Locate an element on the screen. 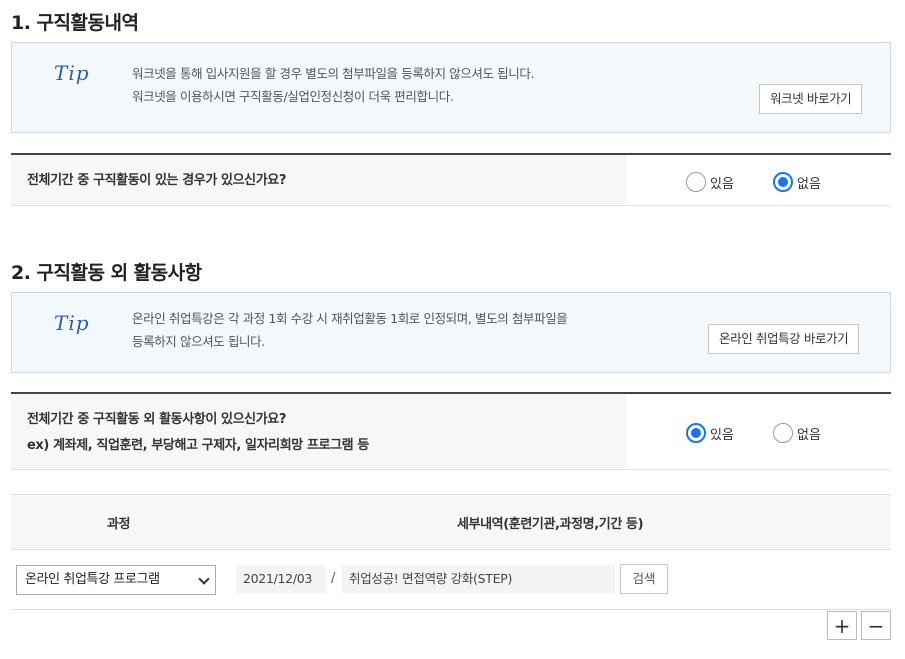 The image size is (905, 659). worknet-link-button: 워크넷 바로가기 is located at coordinates (811, 99).